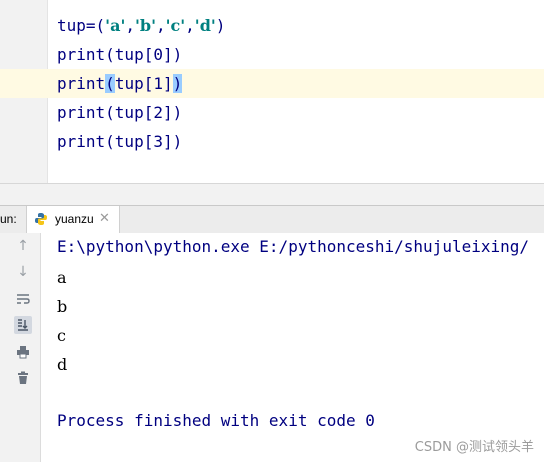  Describe the element at coordinates (41, 219) in the screenshot. I see `python-icon` at that location.